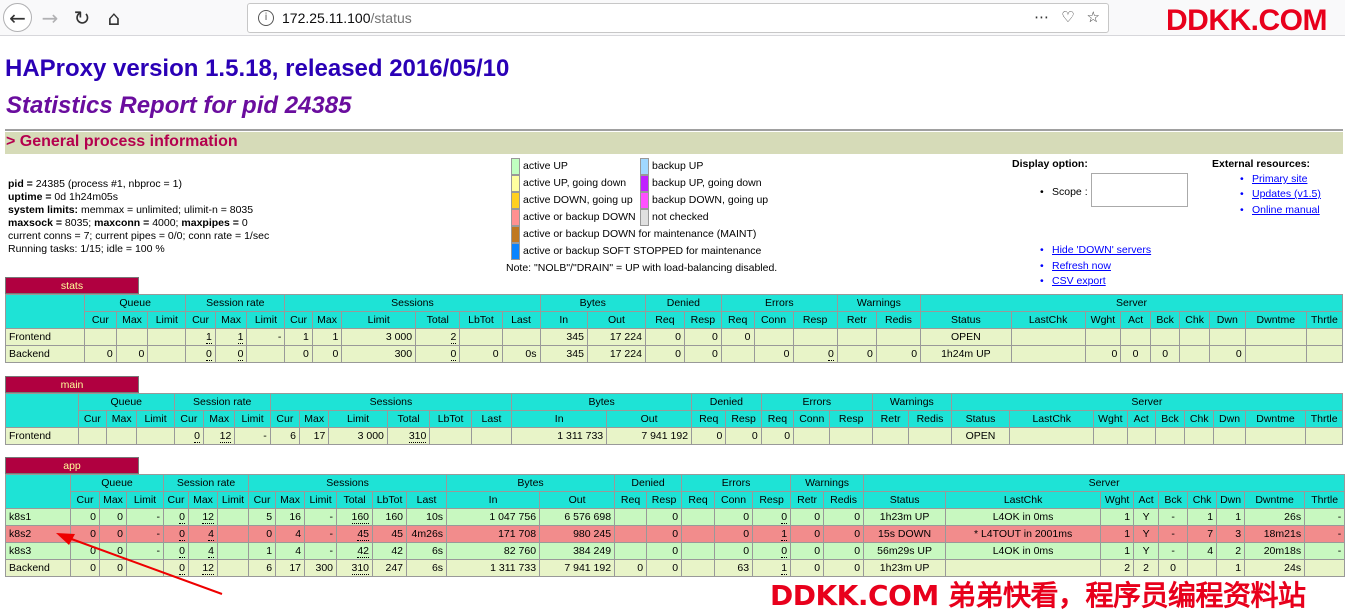 This screenshot has width=1345, height=614. What do you see at coordinates (1067, 17) in the screenshot?
I see `pocket-icon: ♡` at bounding box center [1067, 17].